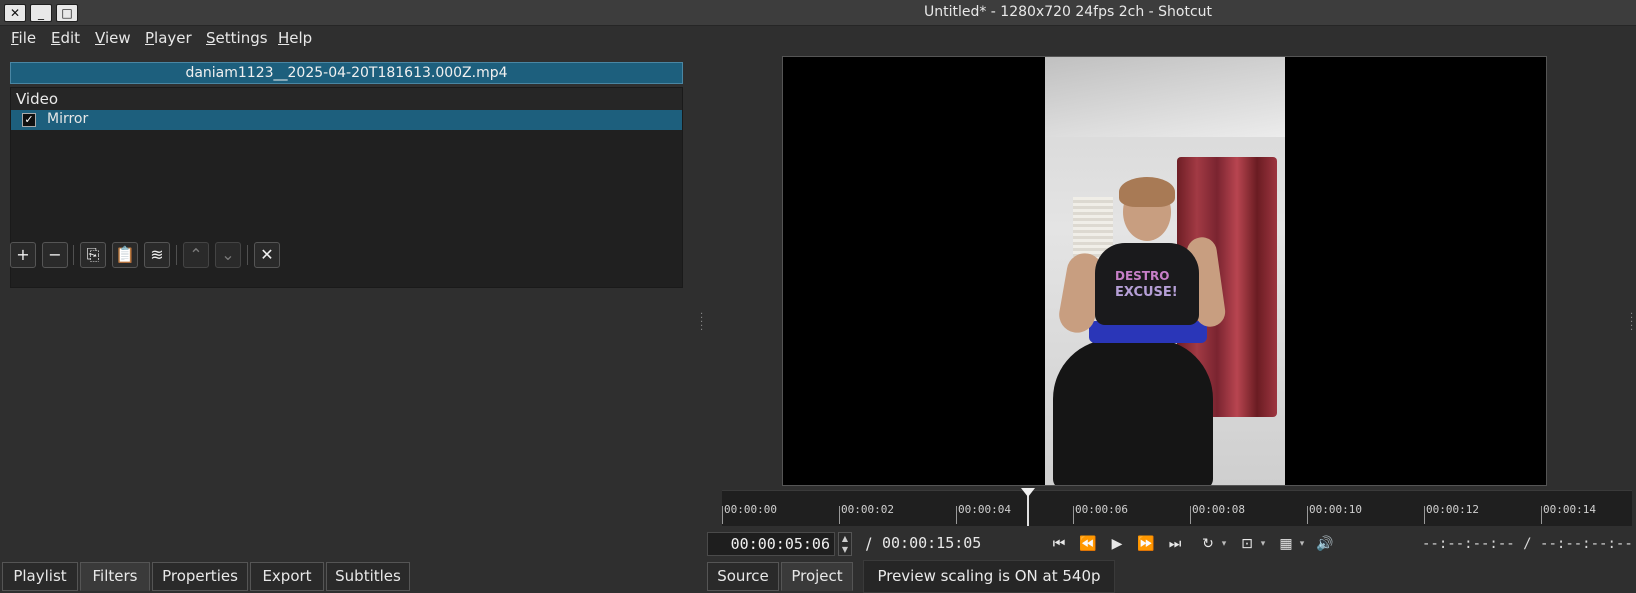 This screenshot has width=1636, height=593. Describe the element at coordinates (1028, 492) in the screenshot. I see `playhead-handle` at that location.